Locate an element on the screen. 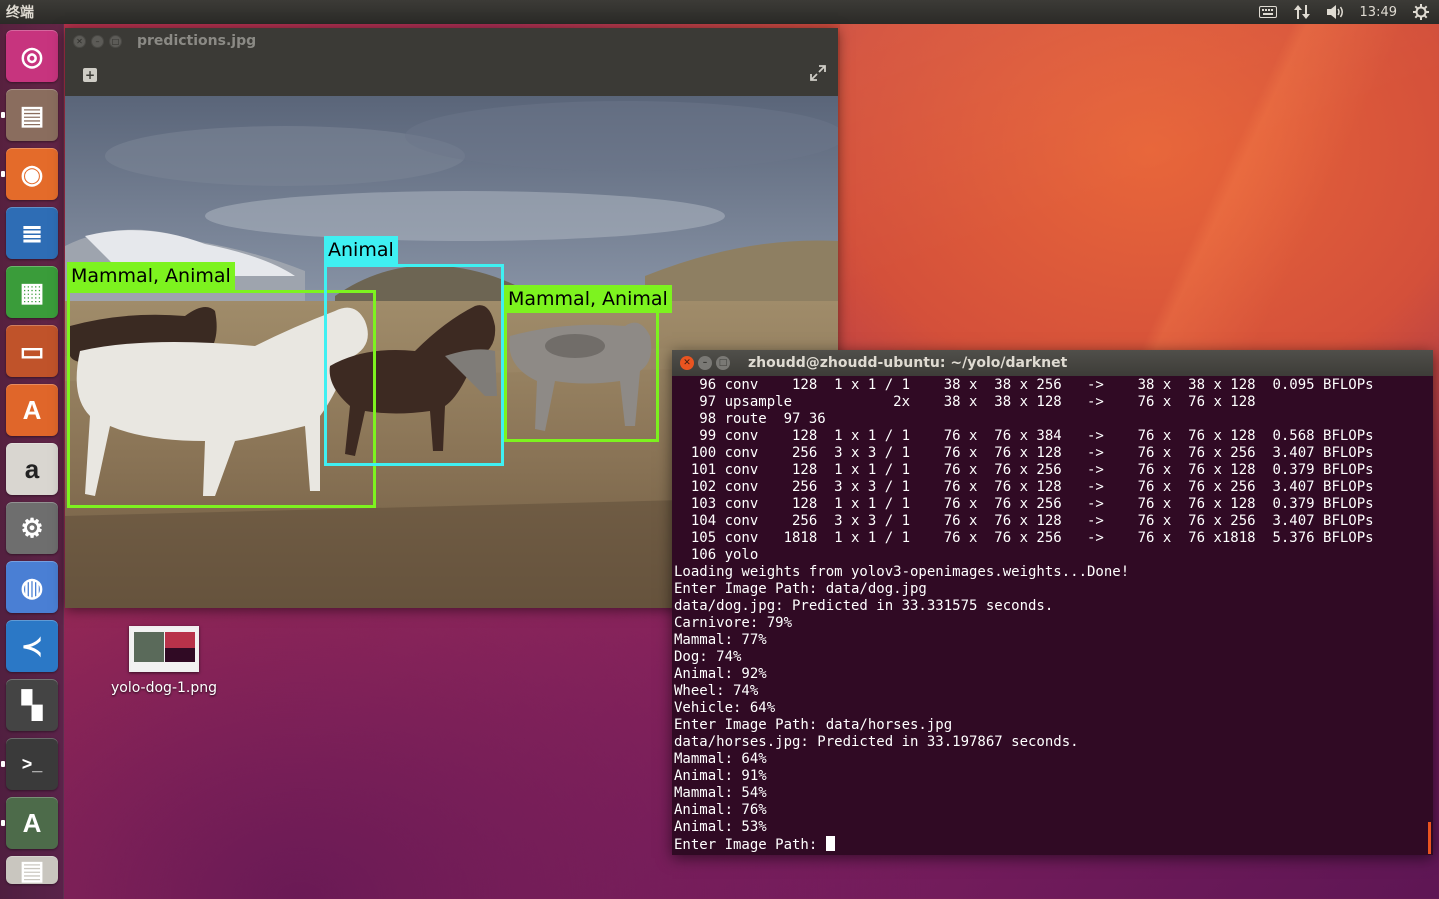  detection-label-2: Animal is located at coordinates (361, 250).